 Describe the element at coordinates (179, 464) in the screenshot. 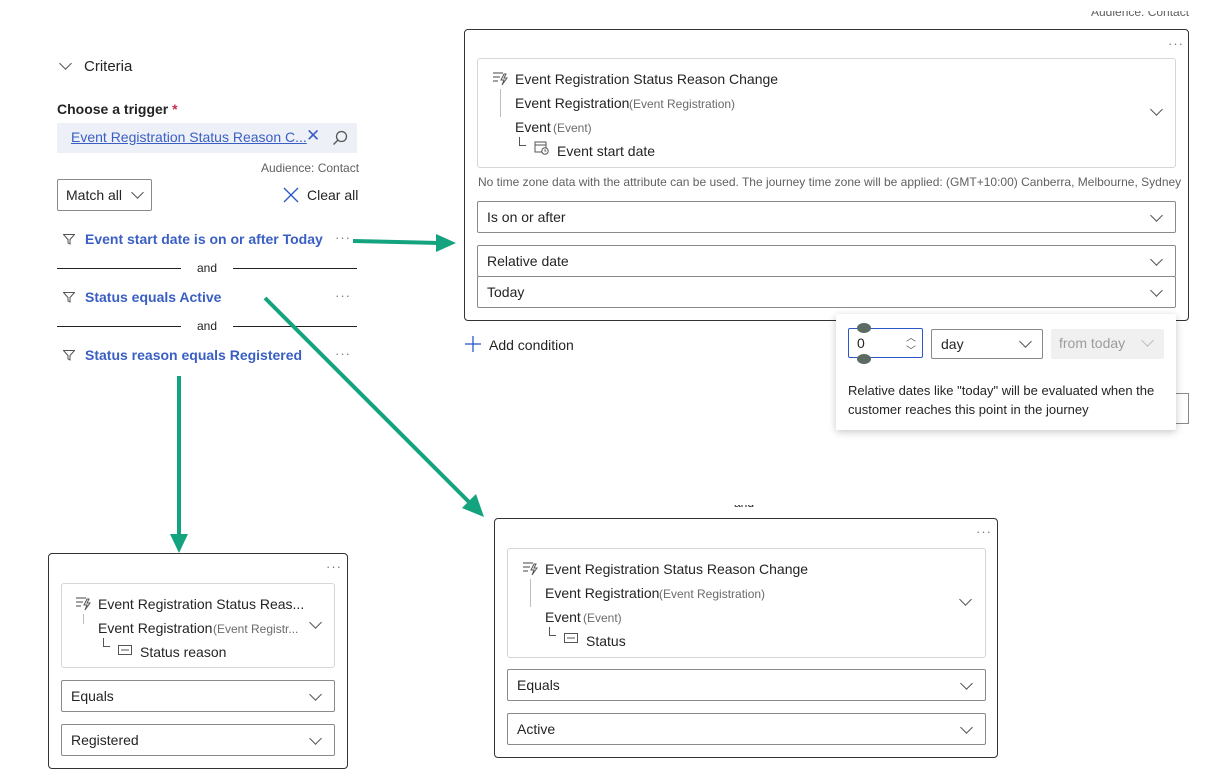

I see `arrow-to-reason-panel` at that location.